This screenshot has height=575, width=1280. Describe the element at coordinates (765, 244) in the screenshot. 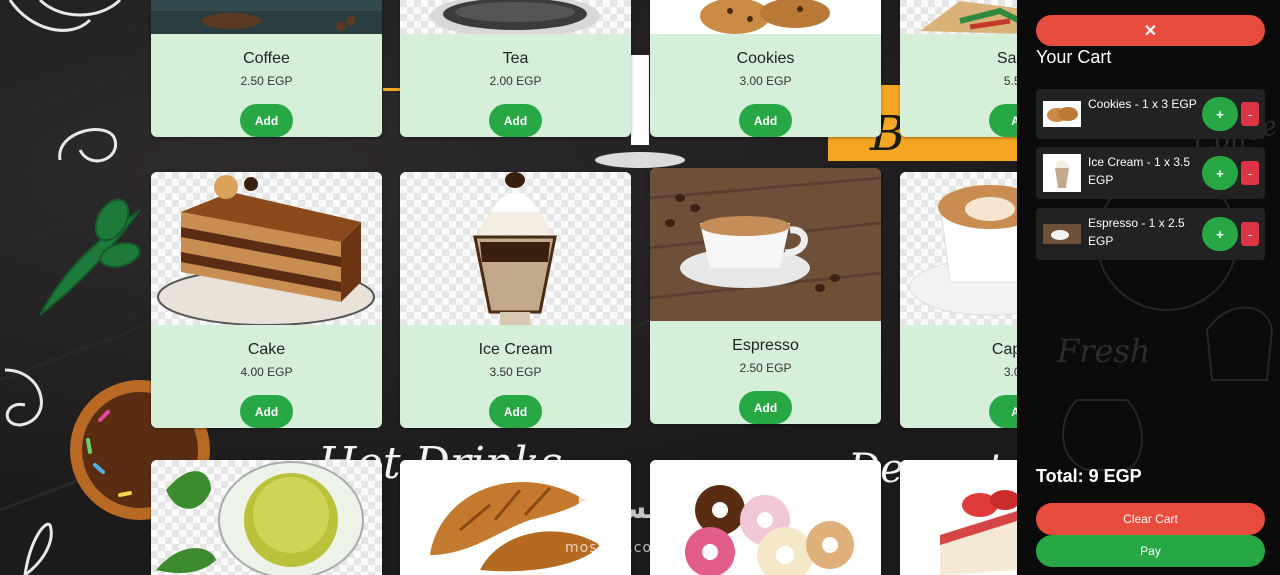

I see `espresso-image` at that location.